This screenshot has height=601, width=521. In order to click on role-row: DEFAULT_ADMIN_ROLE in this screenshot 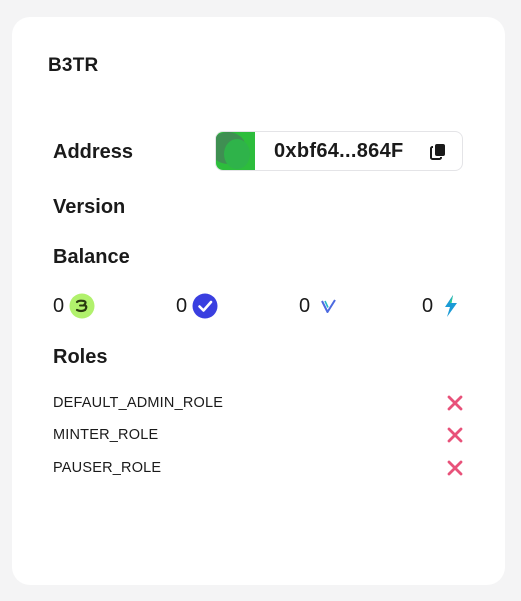, I will do `click(258, 403)`.